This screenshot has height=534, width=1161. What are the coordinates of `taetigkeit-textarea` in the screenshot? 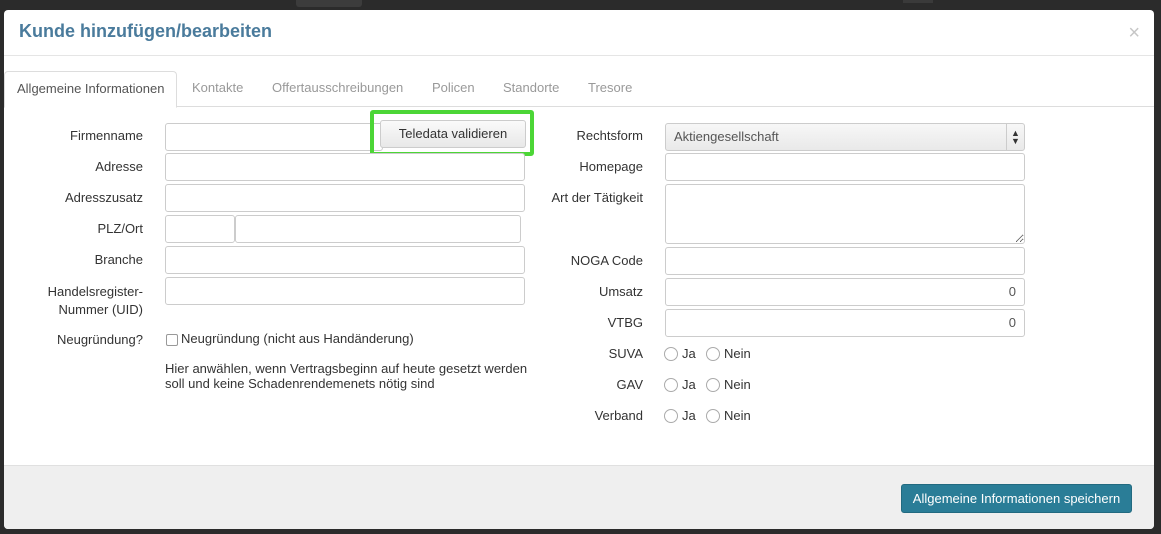 It's located at (845, 214).